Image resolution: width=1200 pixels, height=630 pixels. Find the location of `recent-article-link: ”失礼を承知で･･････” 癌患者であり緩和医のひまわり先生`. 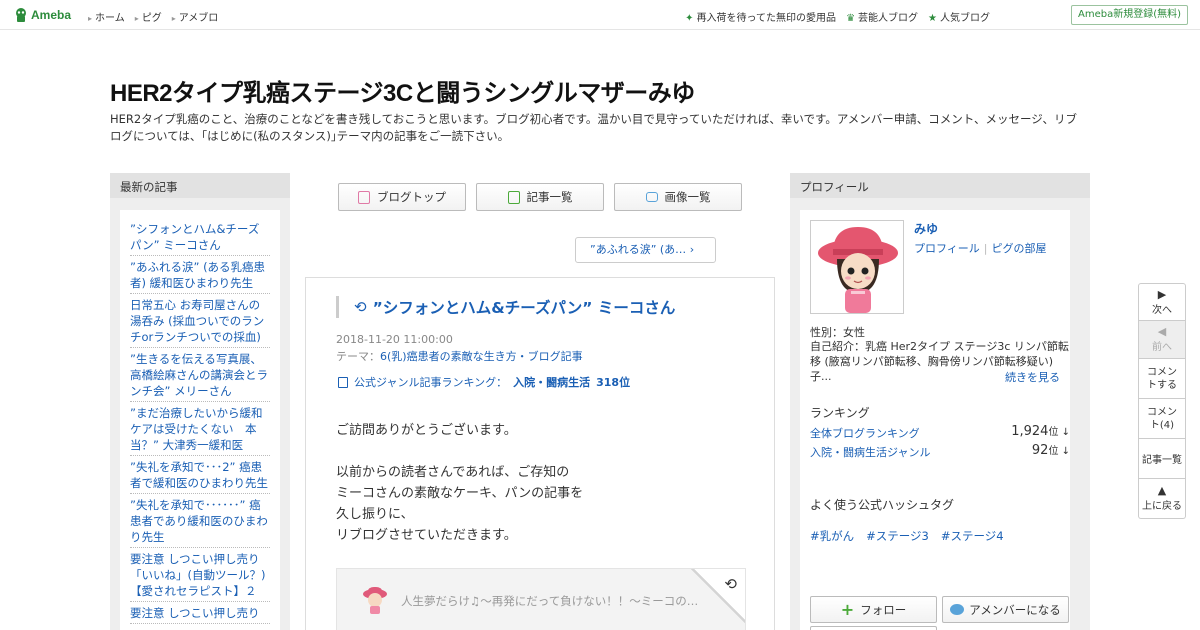

recent-article-link: ”失礼を承知で･･････” 癌患者であり緩和医のひまわり先生 is located at coordinates (200, 521).